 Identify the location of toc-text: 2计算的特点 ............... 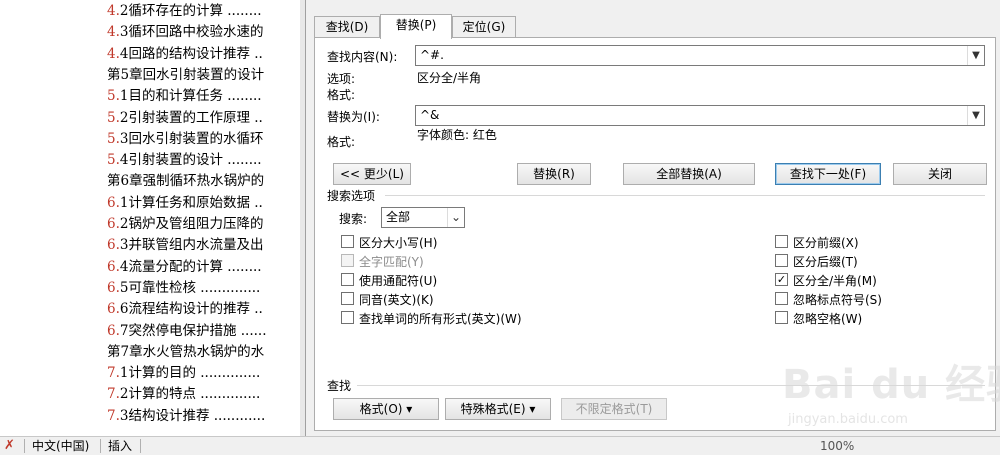
(190, 394).